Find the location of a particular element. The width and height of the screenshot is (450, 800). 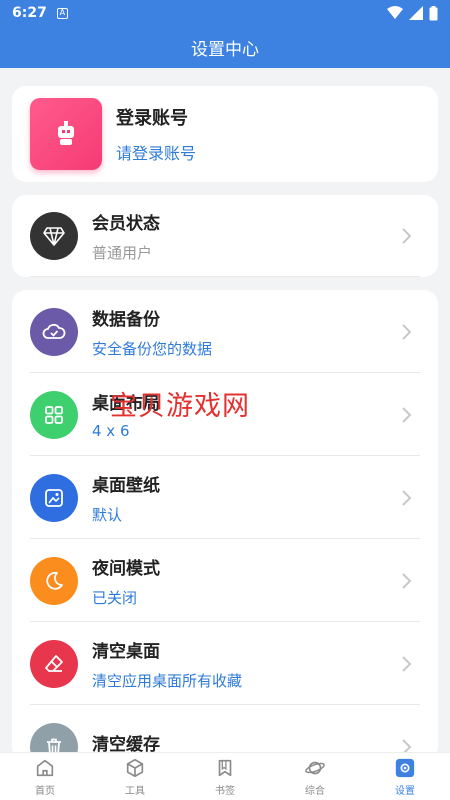

member-row: 会员状态 普通用户 is located at coordinates (225, 236).